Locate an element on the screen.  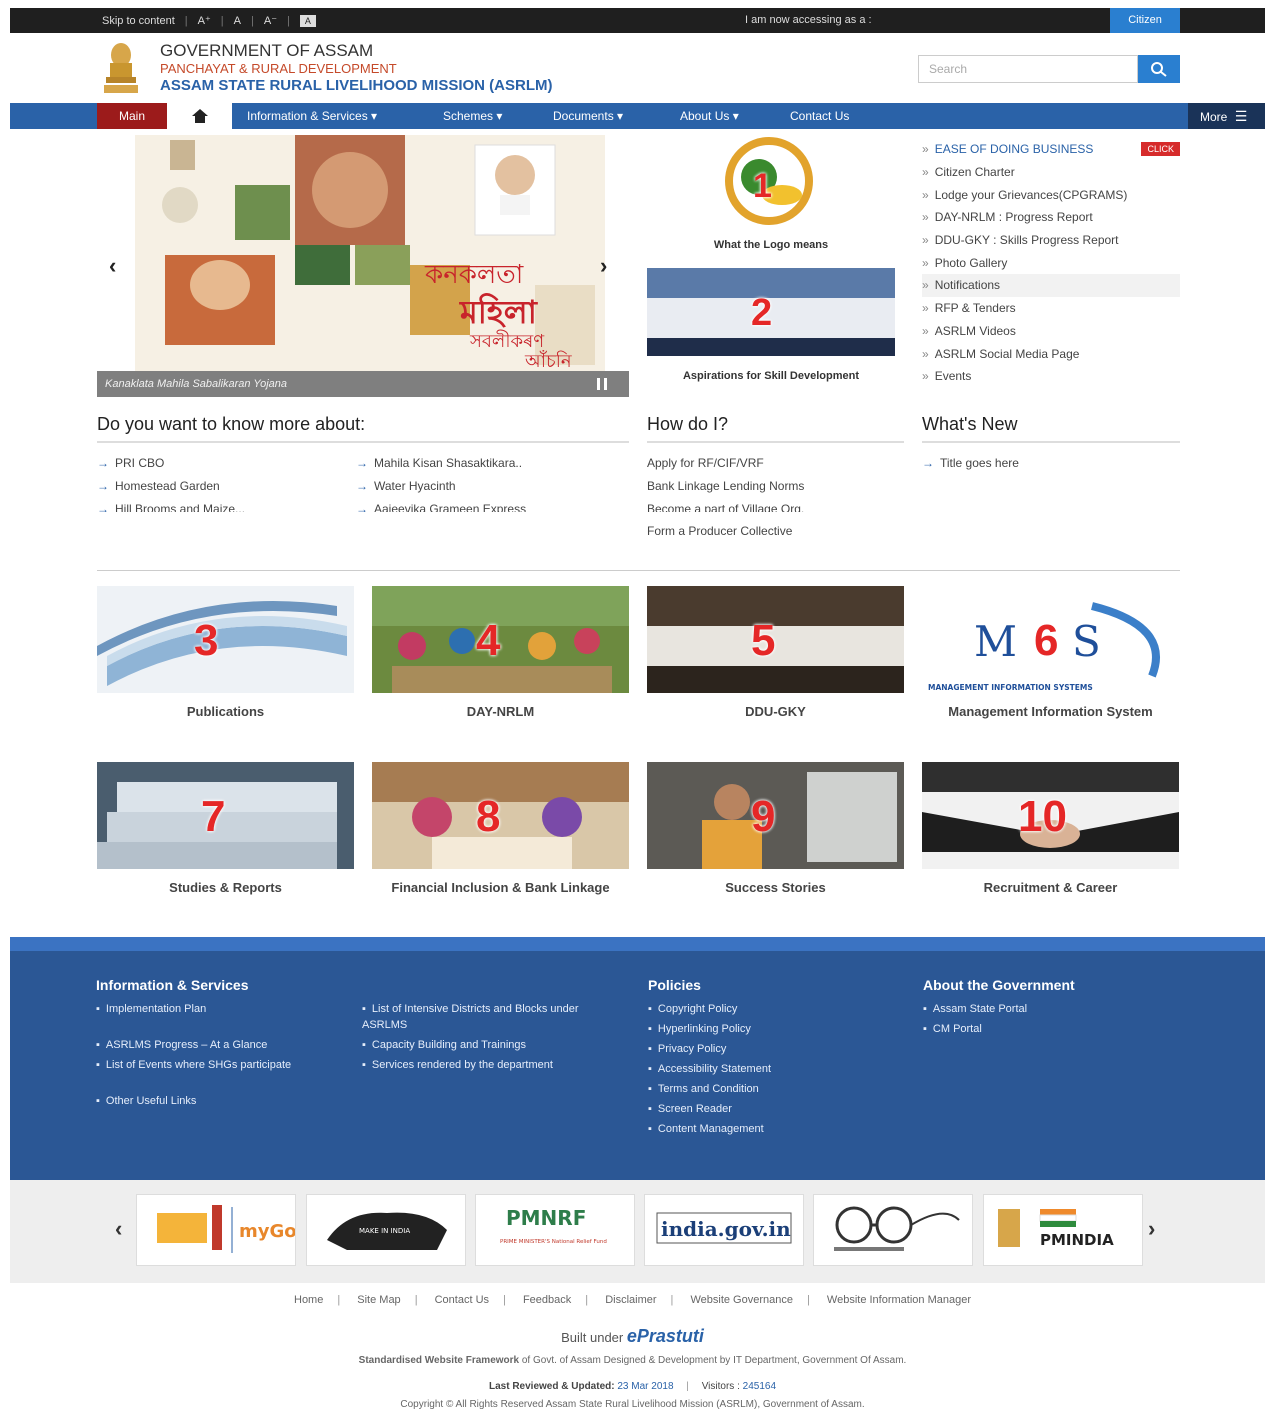
font-decrease-button: A⁻ is located at coordinates (270, 20).